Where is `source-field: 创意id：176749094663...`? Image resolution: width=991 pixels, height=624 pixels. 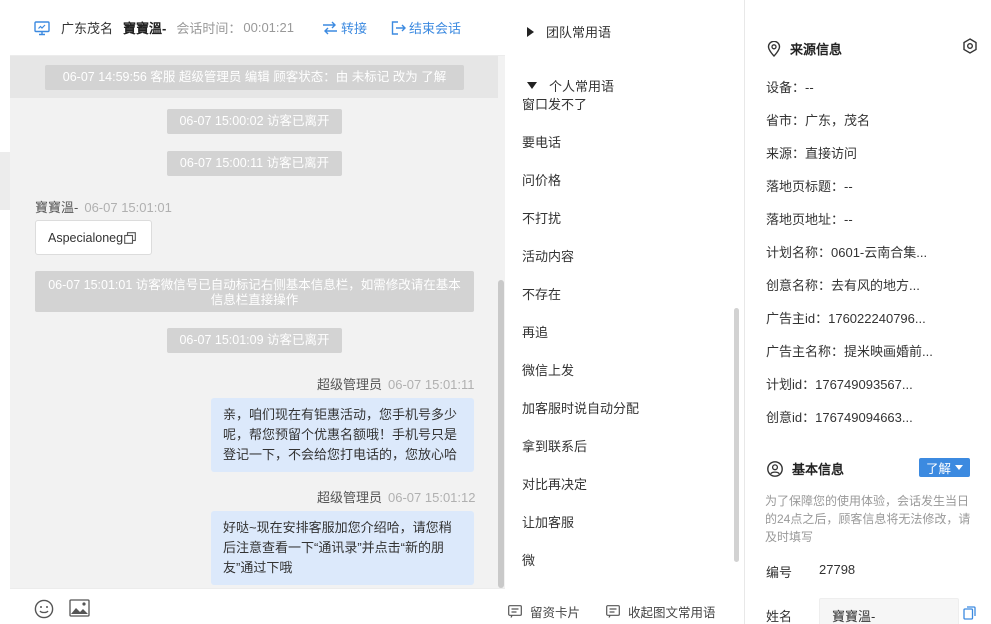 source-field: 创意id：176749094663... is located at coordinates (839, 417).